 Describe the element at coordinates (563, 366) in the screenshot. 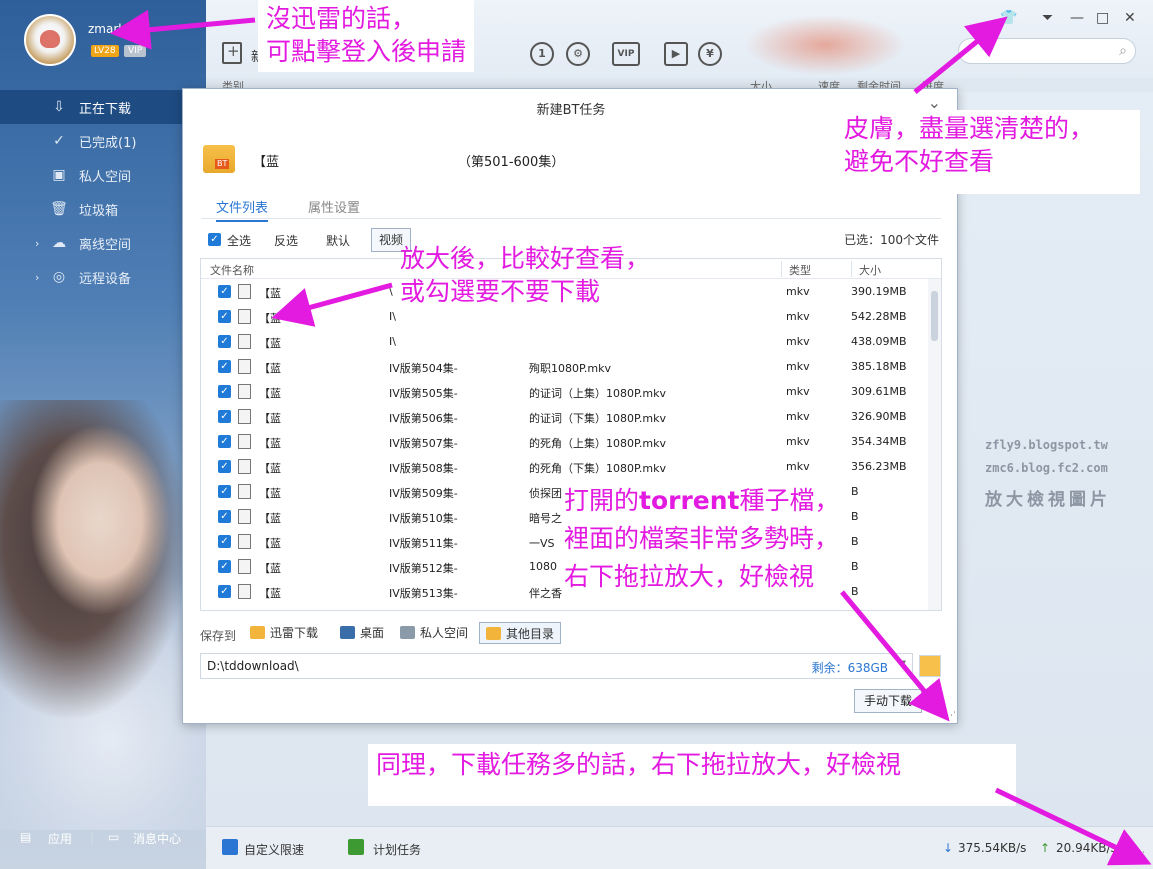

I see `file-row: ✓ 【蓝 IV版第504集- 殉职1080P.mkv mkv 385.18MB` at that location.